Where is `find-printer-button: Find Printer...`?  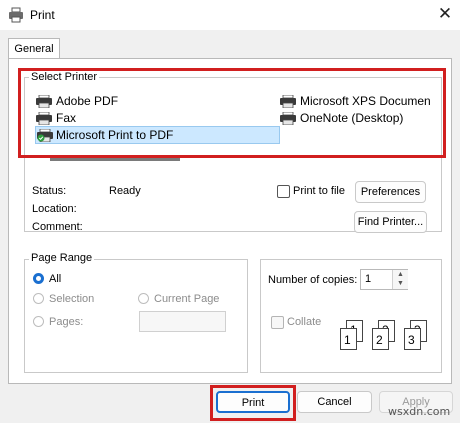
find-printer-button: Find Printer... is located at coordinates (390, 222).